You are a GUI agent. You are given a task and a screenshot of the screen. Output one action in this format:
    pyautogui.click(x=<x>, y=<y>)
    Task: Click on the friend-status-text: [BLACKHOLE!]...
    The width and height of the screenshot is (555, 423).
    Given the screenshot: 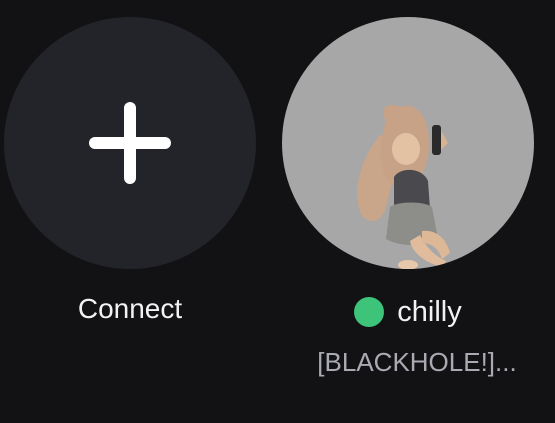 What is the action you would take?
    pyautogui.click(x=417, y=362)
    